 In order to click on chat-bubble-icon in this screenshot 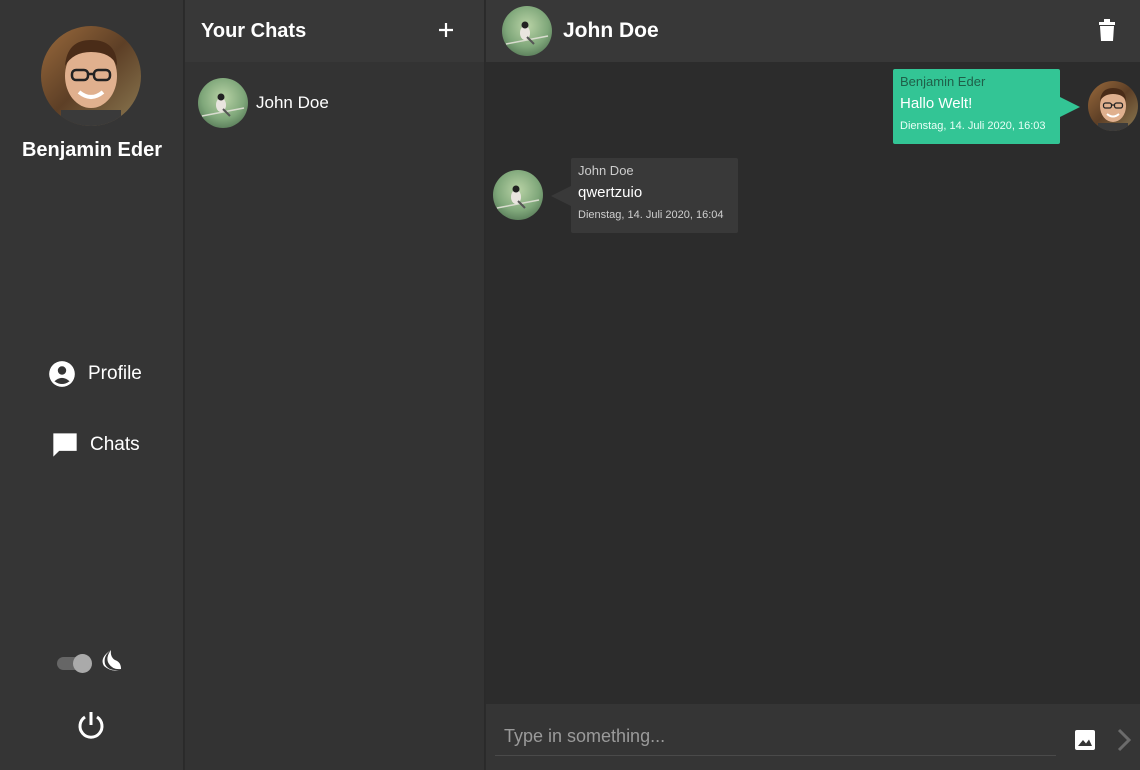, I will do `click(65, 445)`.